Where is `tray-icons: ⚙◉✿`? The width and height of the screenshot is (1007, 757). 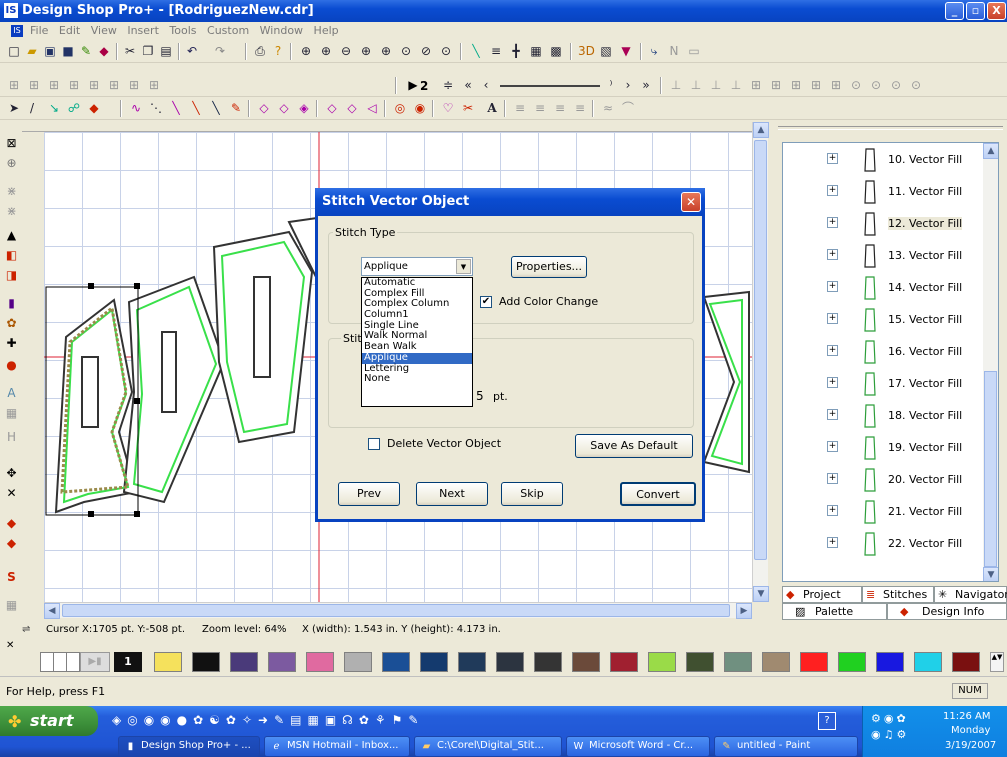 tray-icons: ⚙◉✿ is located at coordinates (890, 718).